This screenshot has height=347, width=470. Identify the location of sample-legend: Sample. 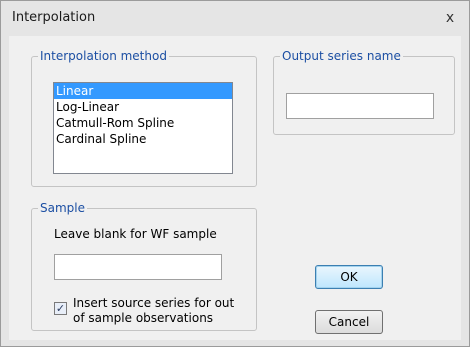
(62, 208).